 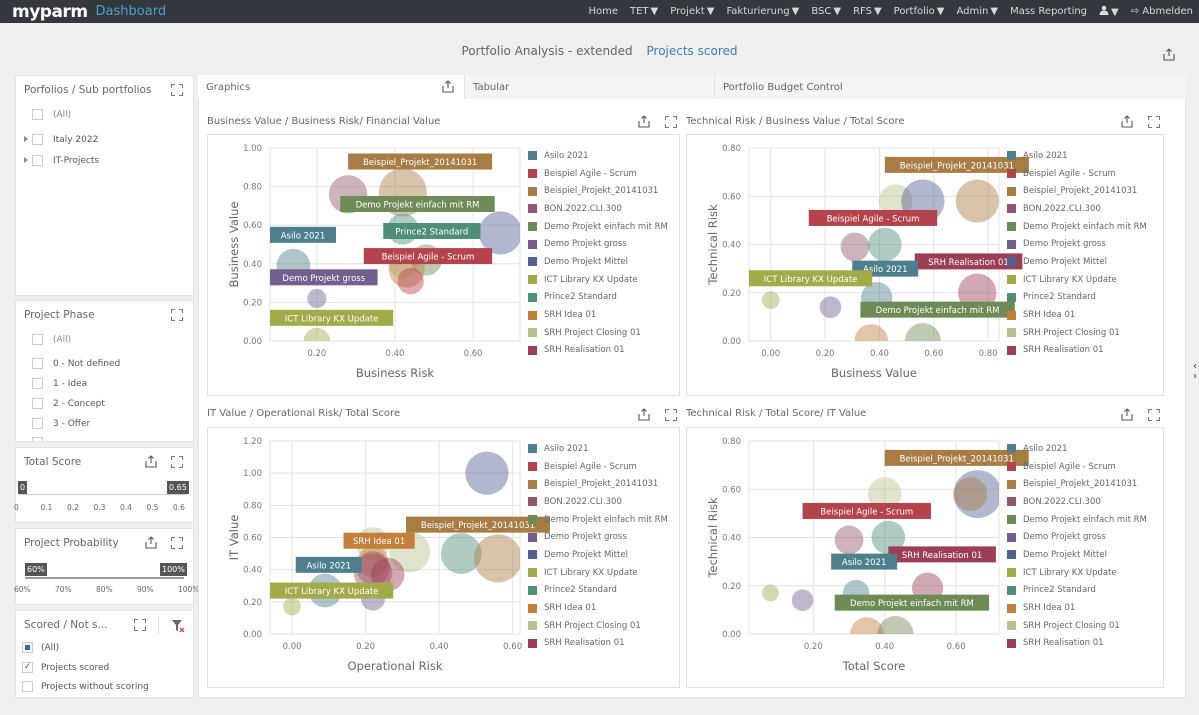 I want to click on portfolio-option-all: (All), so click(x=51, y=114).